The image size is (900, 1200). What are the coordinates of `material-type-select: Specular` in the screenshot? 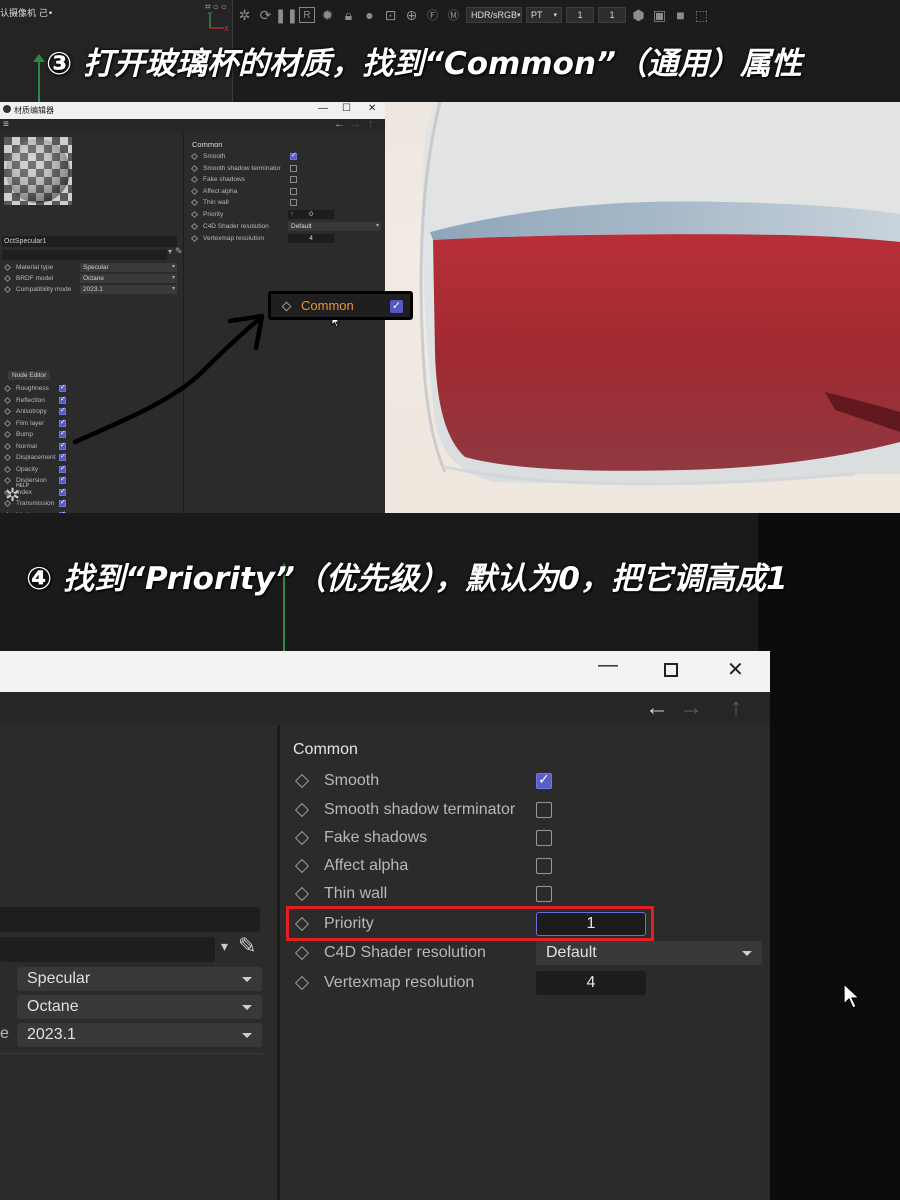 It's located at (128, 267).